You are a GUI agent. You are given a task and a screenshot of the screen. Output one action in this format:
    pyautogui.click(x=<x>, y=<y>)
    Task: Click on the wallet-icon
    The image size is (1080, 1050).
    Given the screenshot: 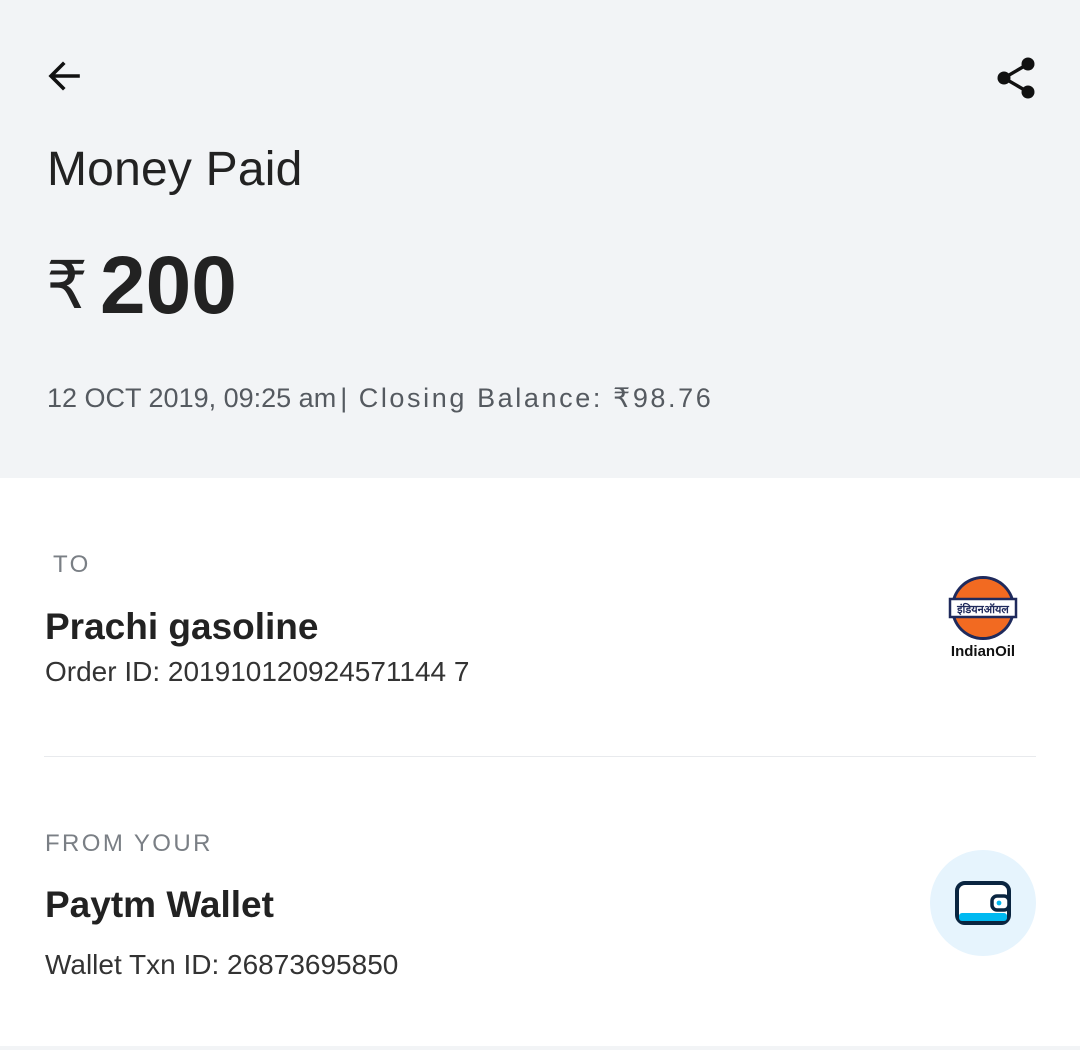 What is the action you would take?
    pyautogui.click(x=983, y=903)
    